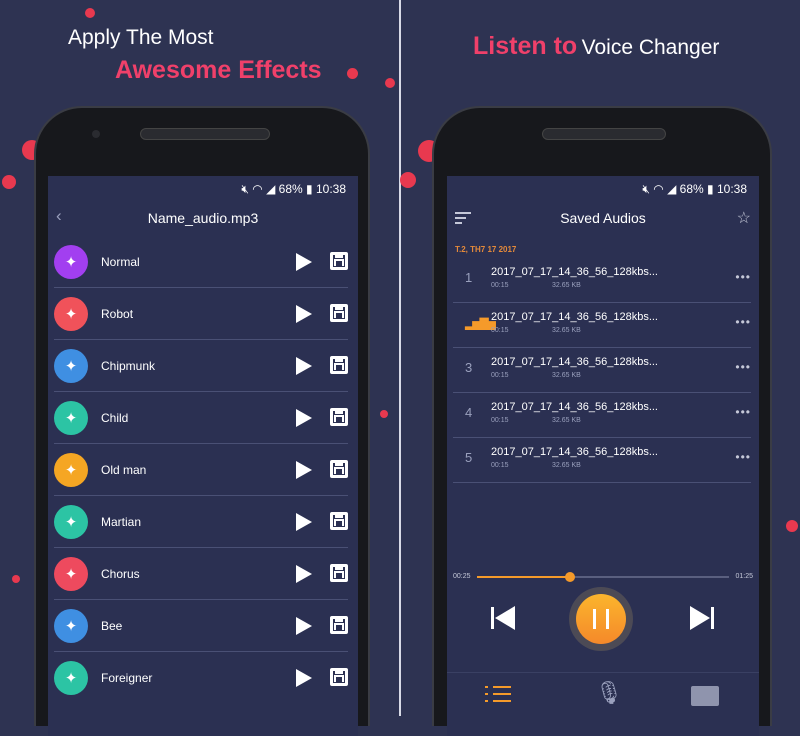 This screenshot has height=736, width=800. What do you see at coordinates (201, 262) in the screenshot?
I see `effect-row-normal: ✦ Normal` at bounding box center [201, 262].